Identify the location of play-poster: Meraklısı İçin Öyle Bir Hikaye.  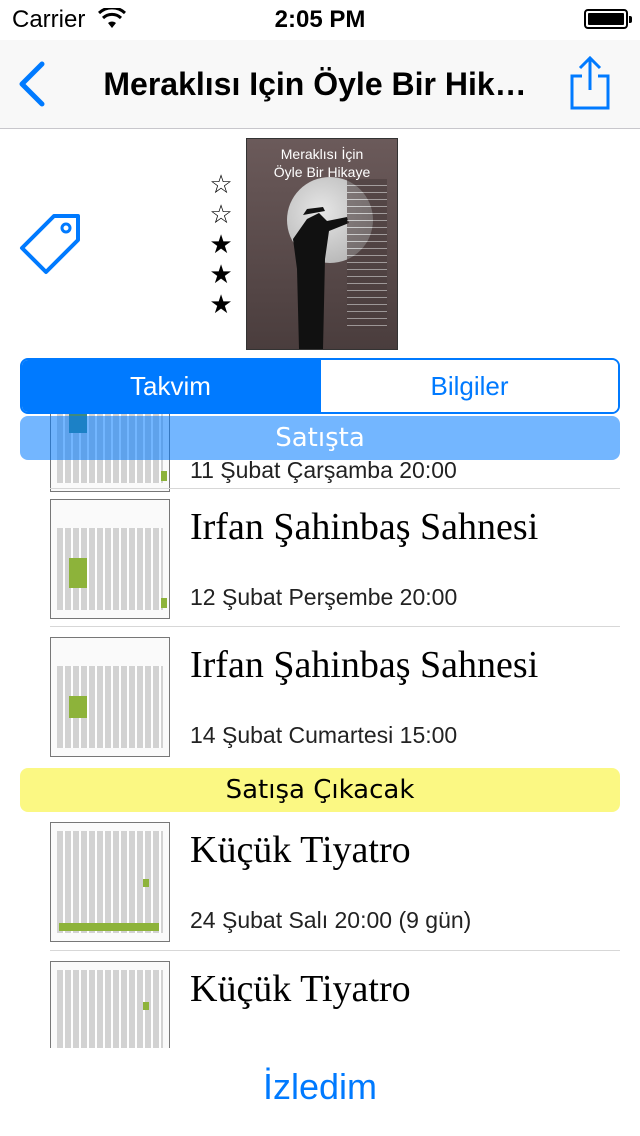
(322, 244).